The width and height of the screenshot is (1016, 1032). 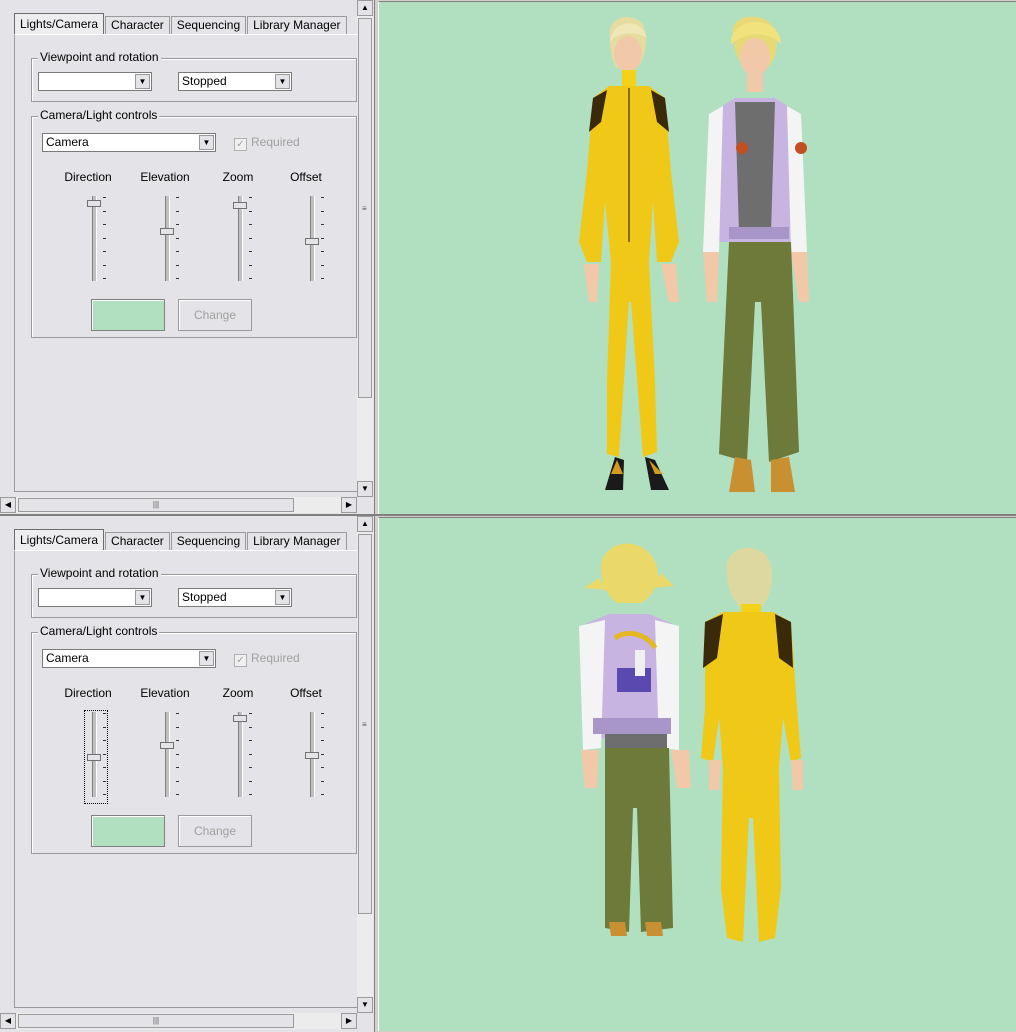 I want to click on viewpoint-group: Viewpoint and rotation ▼ Stopped ▼, so click(x=194, y=592).